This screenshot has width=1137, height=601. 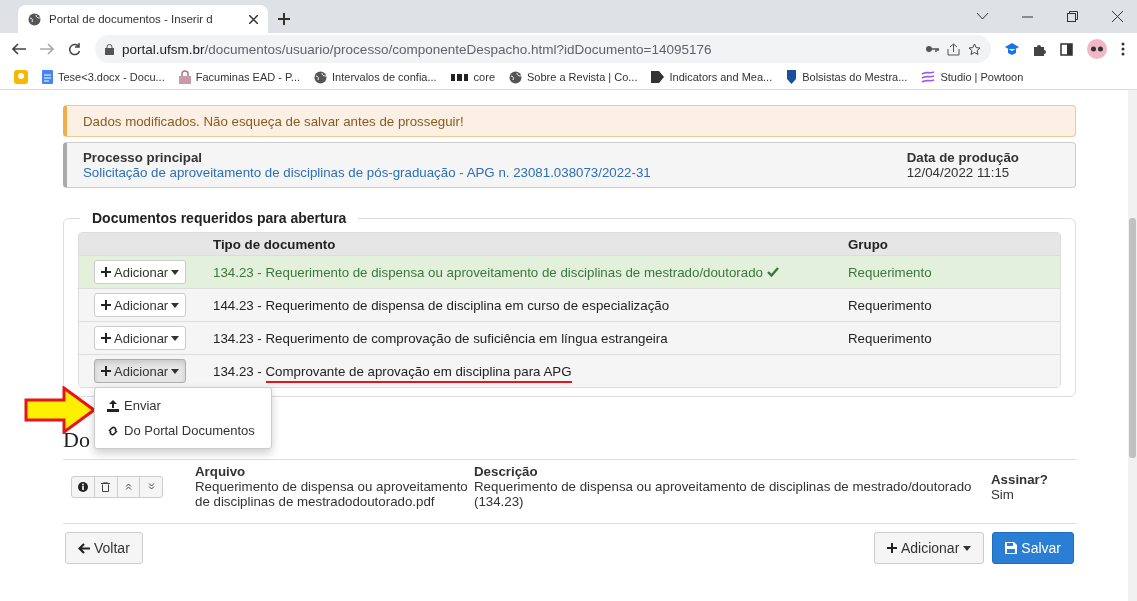 What do you see at coordinates (275, 244) in the screenshot?
I see `column-header: Tipo de documento` at bounding box center [275, 244].